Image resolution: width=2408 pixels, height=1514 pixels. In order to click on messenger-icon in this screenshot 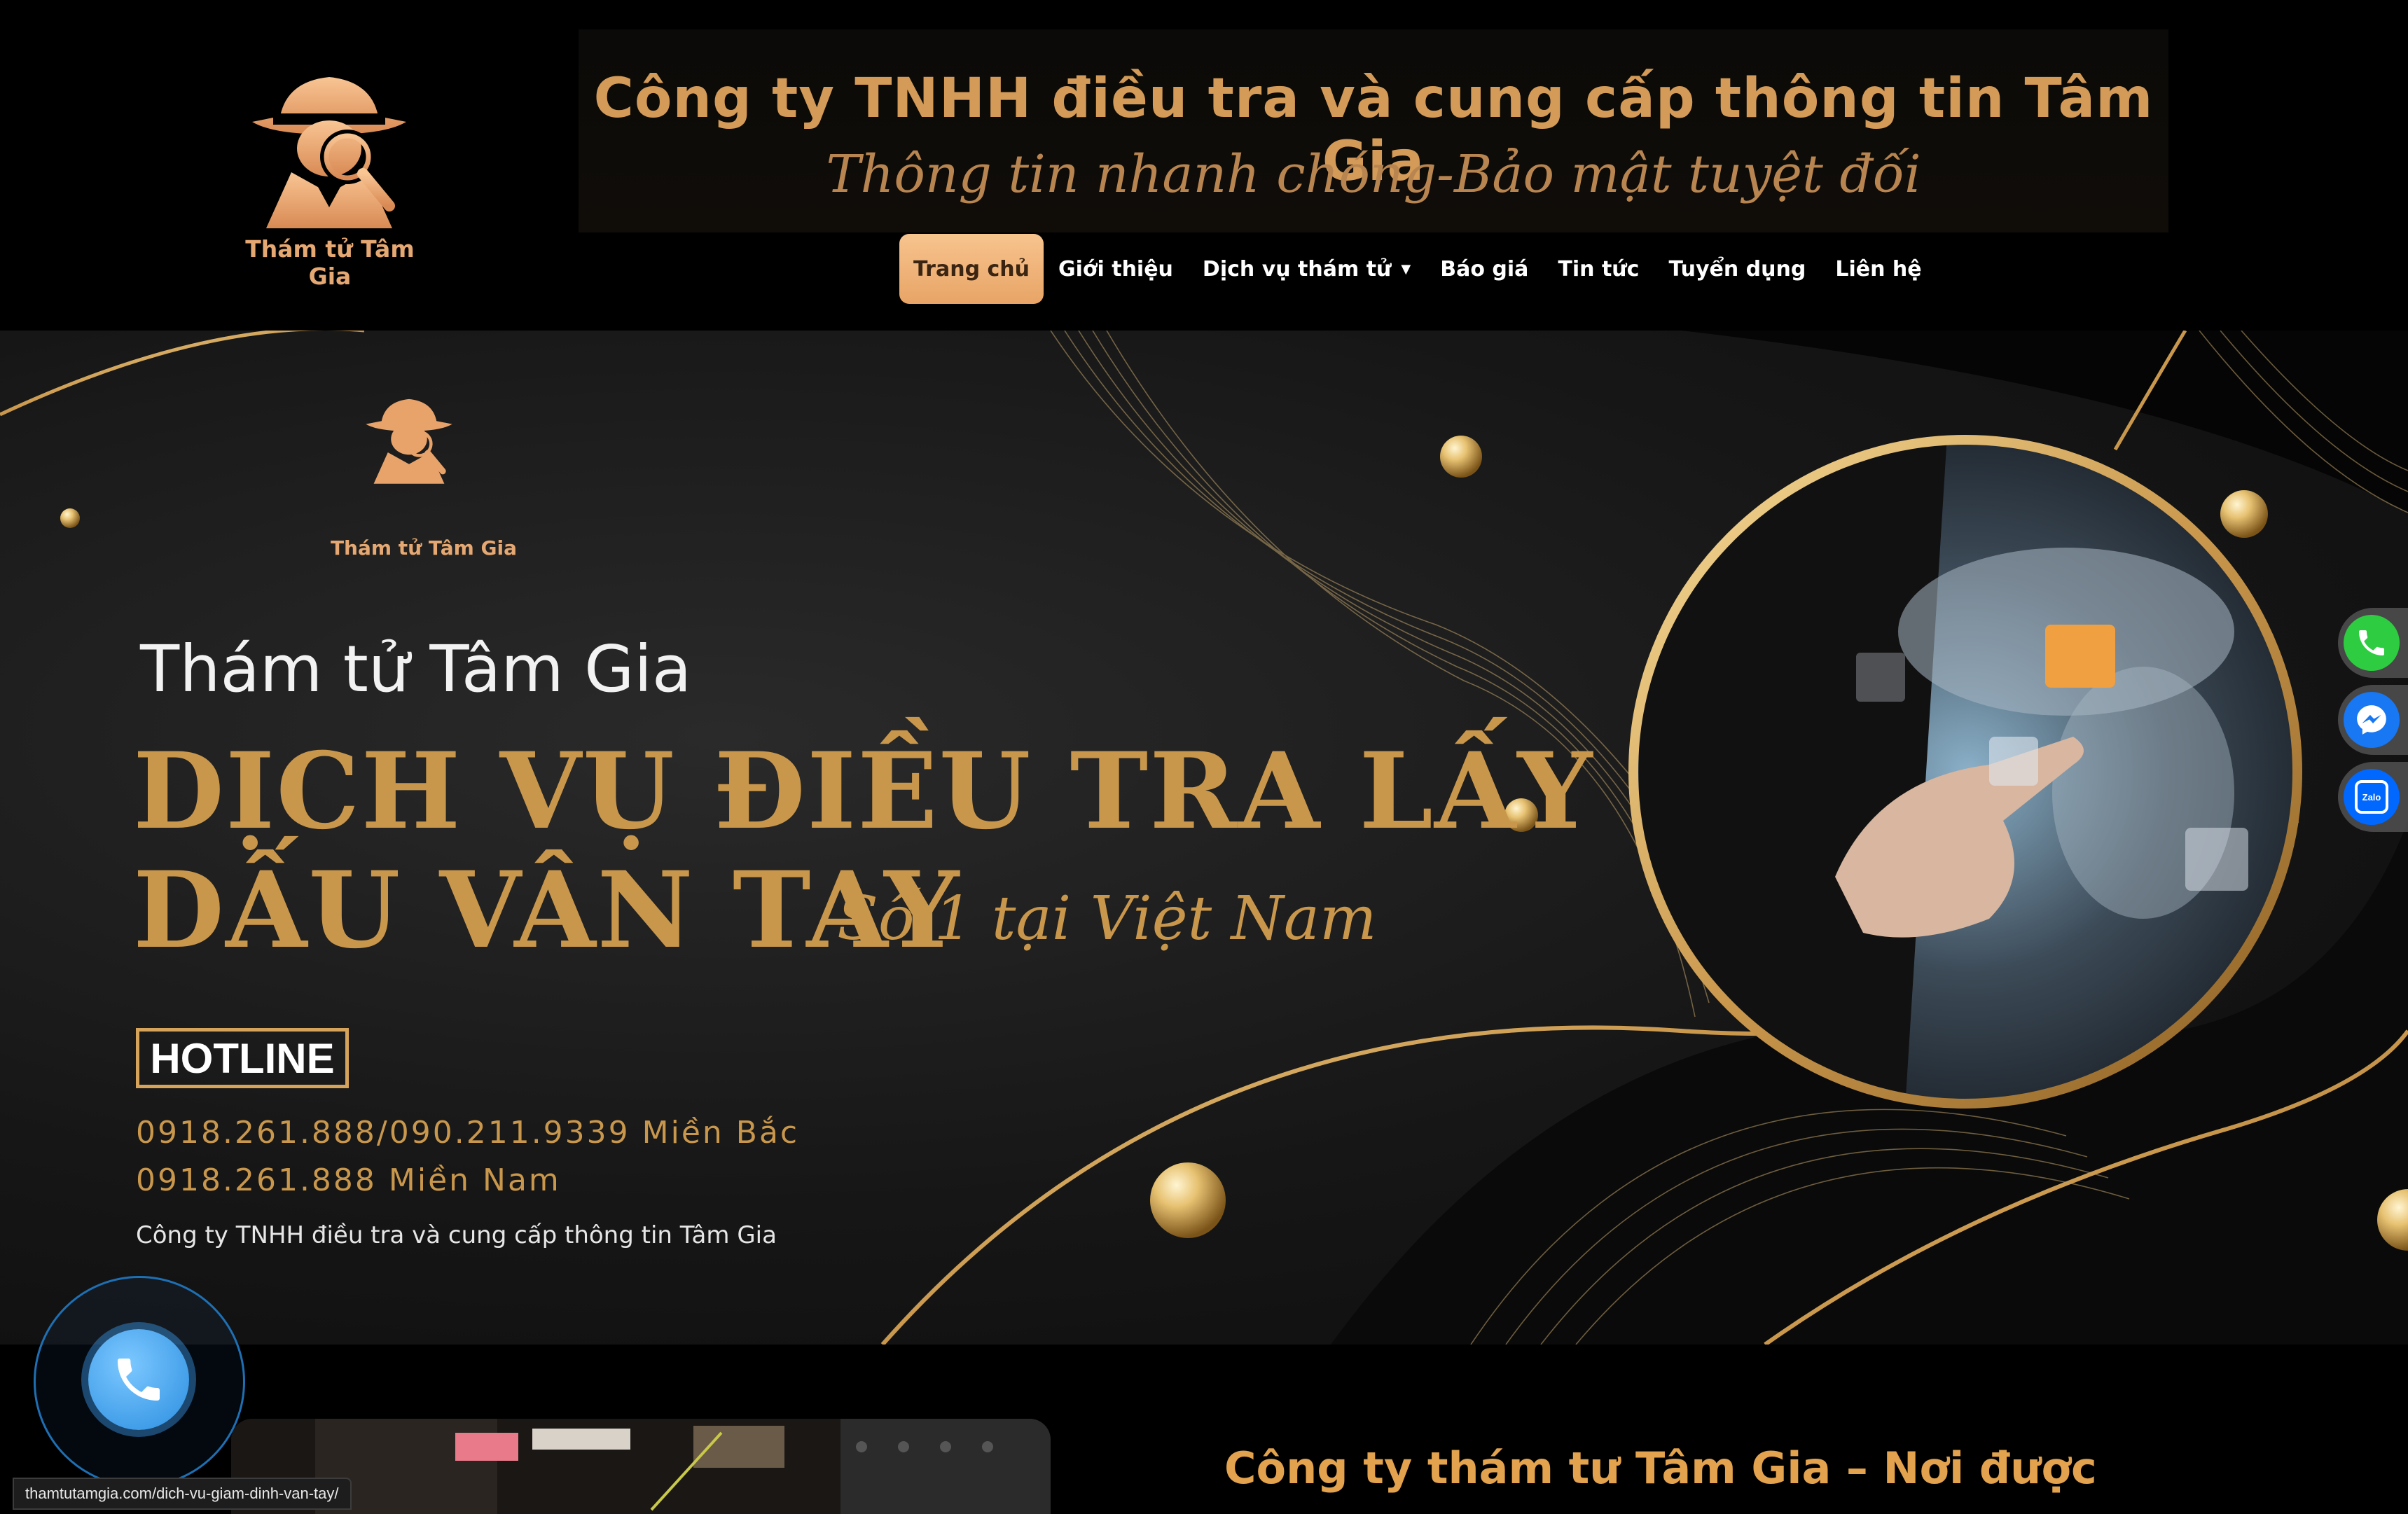, I will do `click(2372, 720)`.